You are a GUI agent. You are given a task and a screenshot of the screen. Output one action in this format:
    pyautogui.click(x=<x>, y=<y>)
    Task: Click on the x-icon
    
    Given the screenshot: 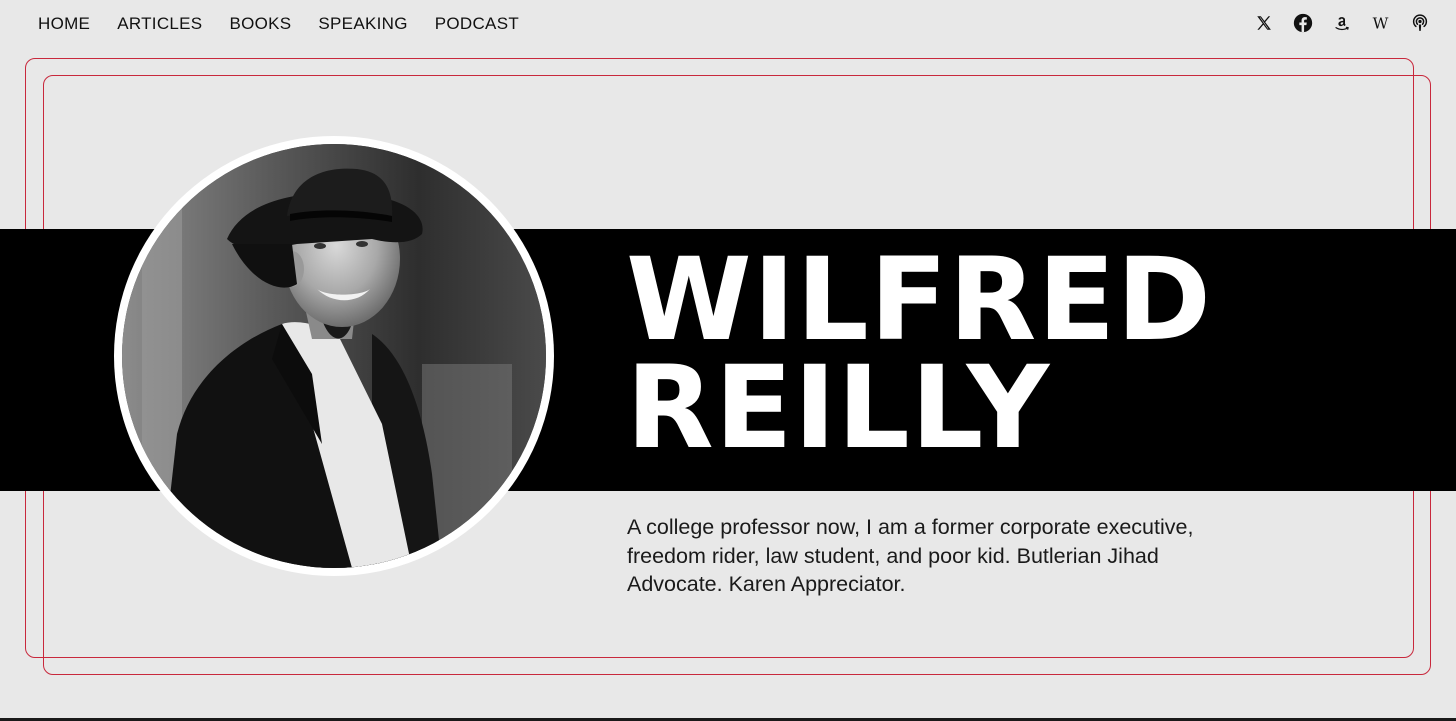 What is the action you would take?
    pyautogui.click(x=1263, y=22)
    